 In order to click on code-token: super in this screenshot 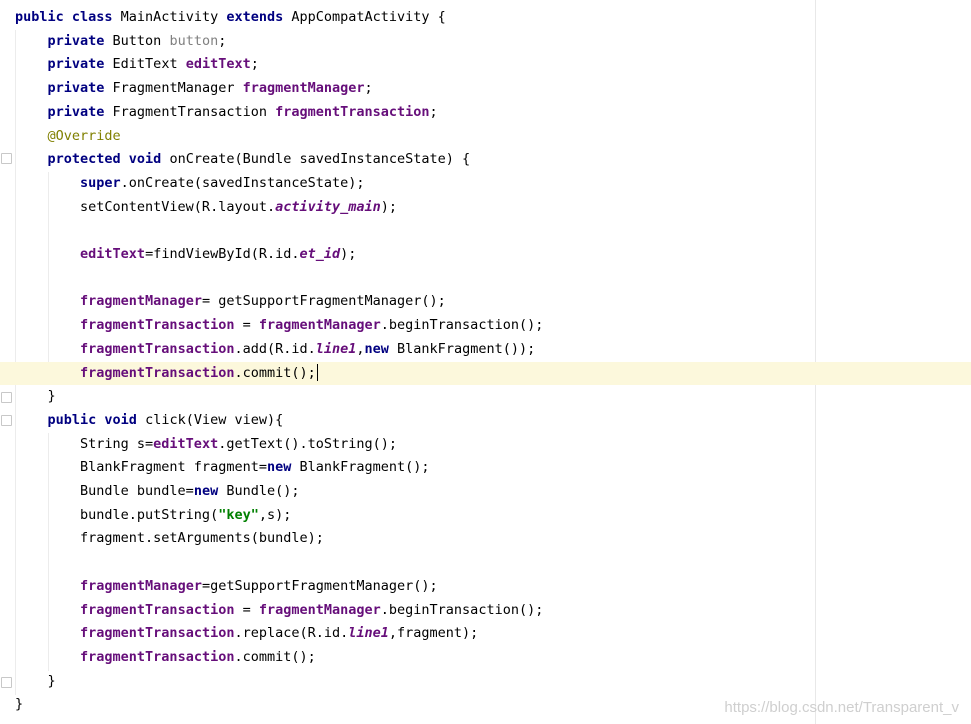, I will do `click(100, 182)`.